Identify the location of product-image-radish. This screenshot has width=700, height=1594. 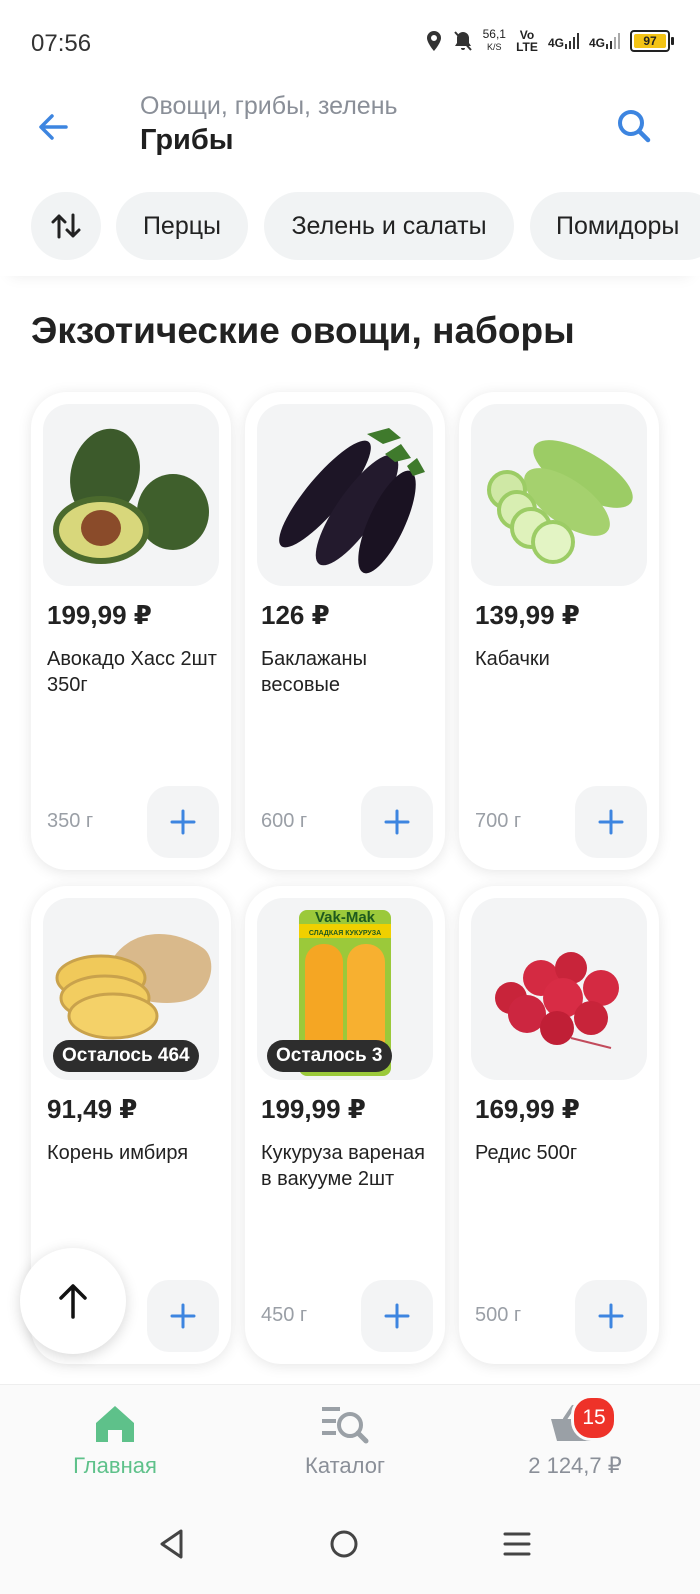
(559, 989).